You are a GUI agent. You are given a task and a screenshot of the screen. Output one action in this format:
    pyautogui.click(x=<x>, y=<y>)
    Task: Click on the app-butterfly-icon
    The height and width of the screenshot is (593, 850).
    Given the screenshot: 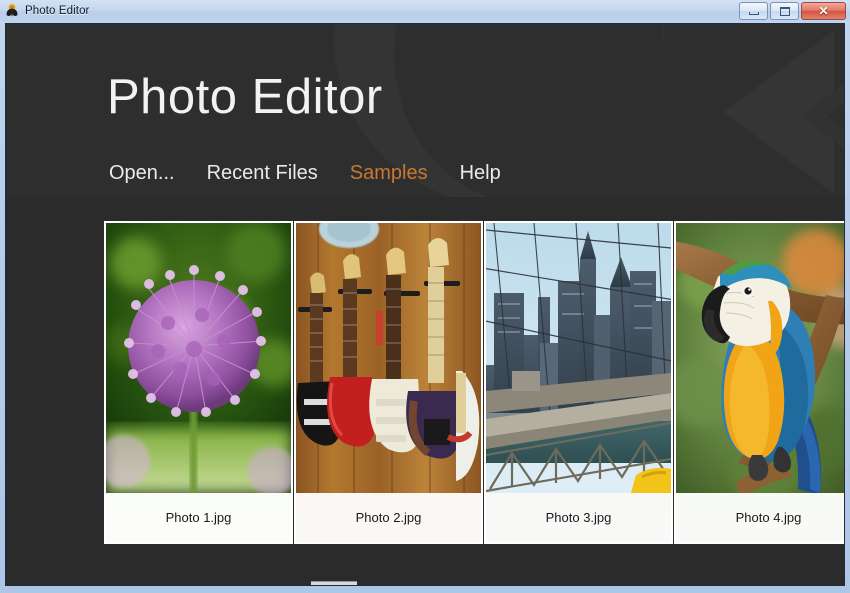 What is the action you would take?
    pyautogui.click(x=12, y=11)
    